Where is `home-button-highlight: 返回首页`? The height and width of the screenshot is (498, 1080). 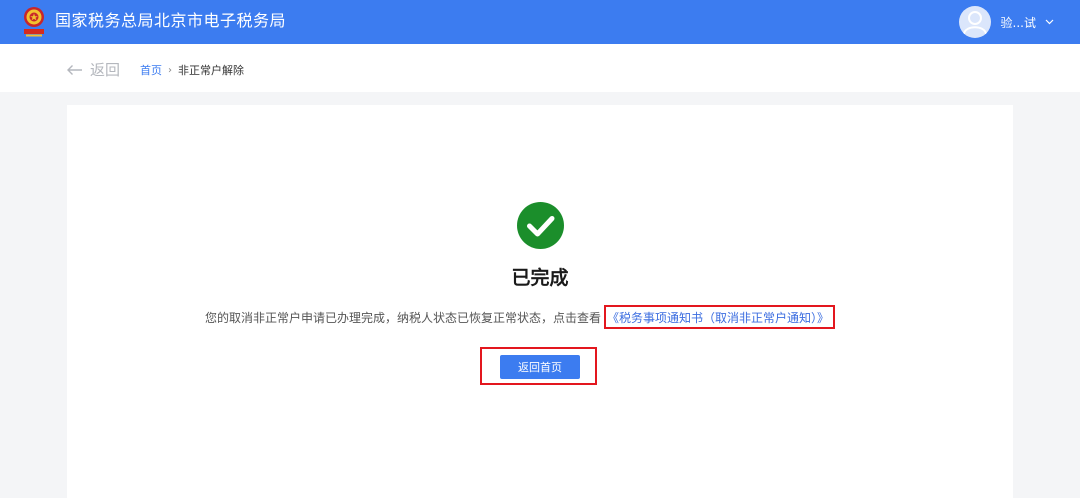 home-button-highlight: 返回首页 is located at coordinates (538, 366).